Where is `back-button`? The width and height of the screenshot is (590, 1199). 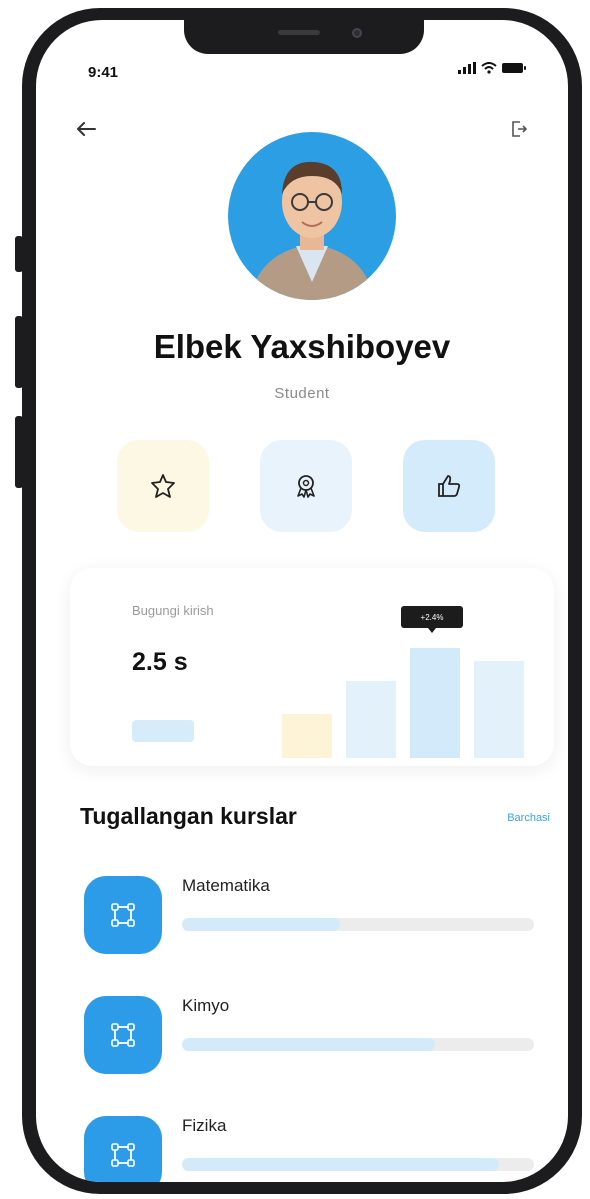 back-button is located at coordinates (86, 131).